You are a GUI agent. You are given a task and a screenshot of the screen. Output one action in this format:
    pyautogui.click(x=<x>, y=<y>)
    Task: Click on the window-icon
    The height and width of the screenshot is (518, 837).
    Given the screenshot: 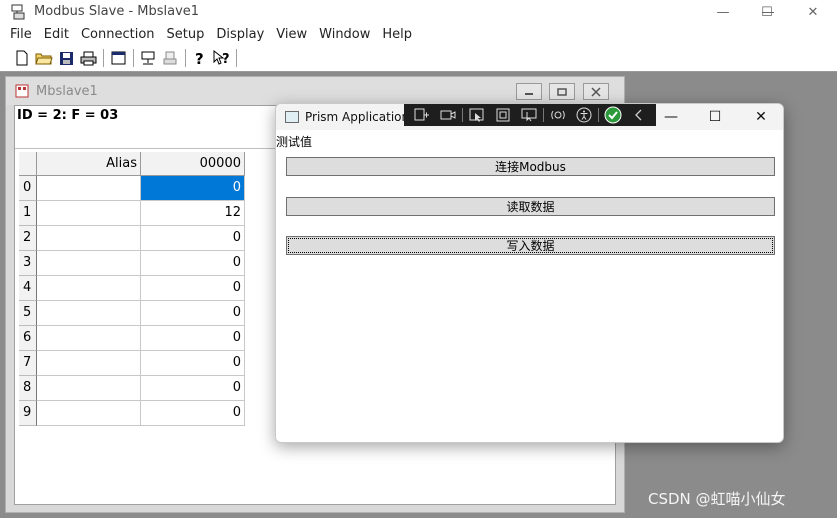 What is the action you would take?
    pyautogui.click(x=118, y=58)
    